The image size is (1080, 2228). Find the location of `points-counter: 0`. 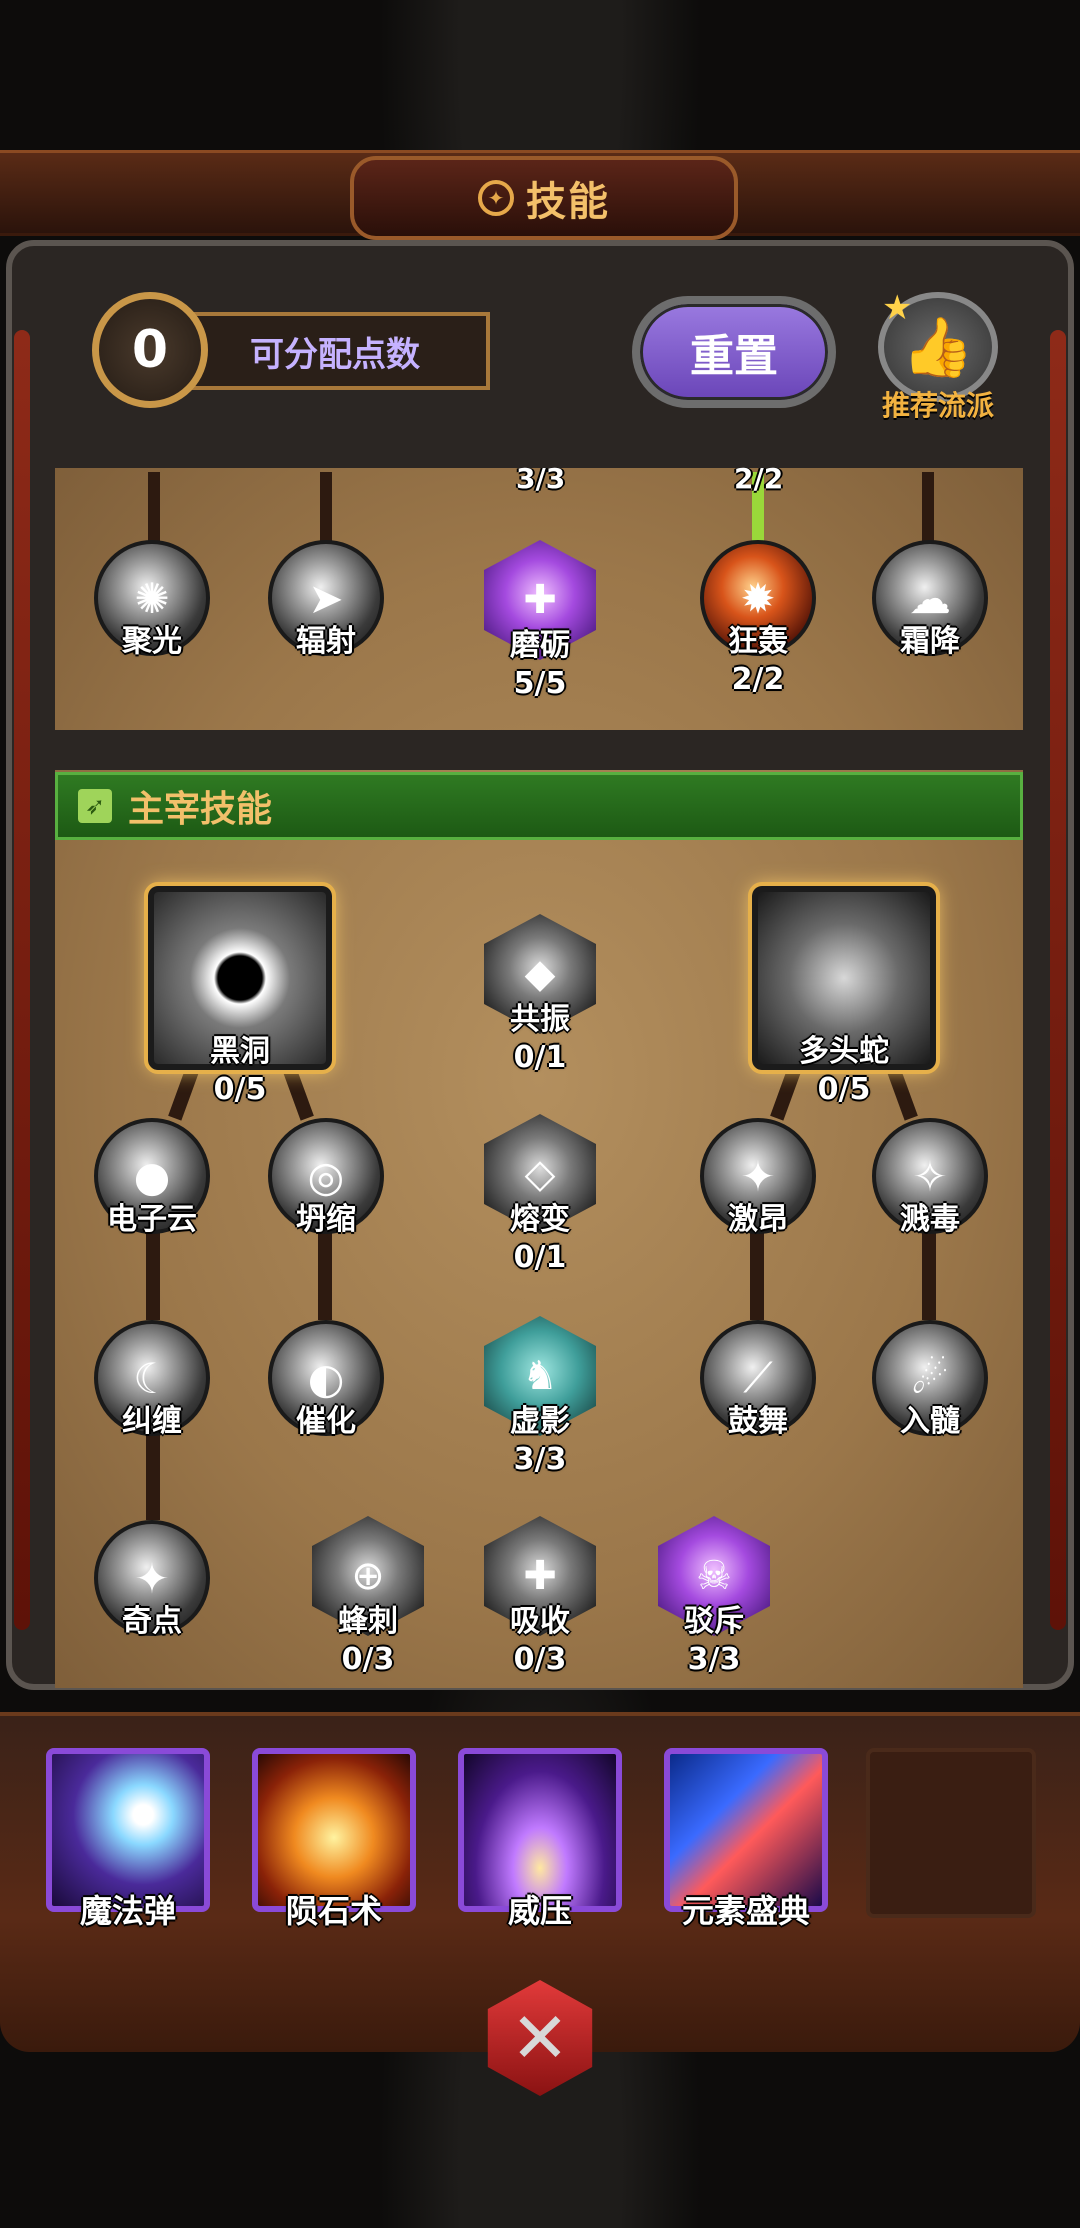

points-counter: 0 is located at coordinates (150, 350).